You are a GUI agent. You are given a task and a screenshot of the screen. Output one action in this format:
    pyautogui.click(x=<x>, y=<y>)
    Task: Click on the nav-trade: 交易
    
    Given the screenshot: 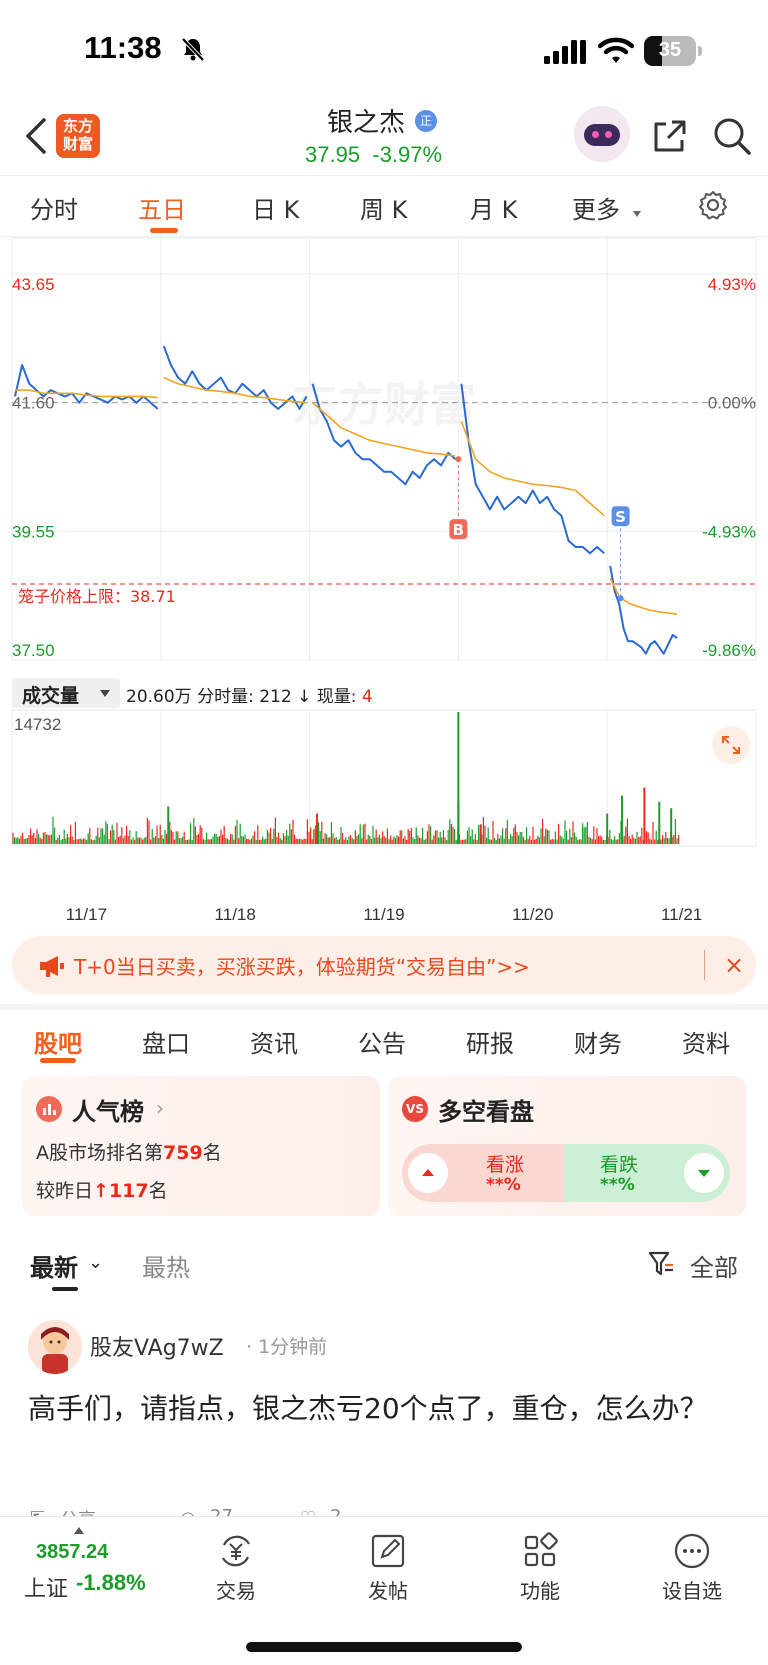 What is the action you would take?
    pyautogui.click(x=236, y=1567)
    